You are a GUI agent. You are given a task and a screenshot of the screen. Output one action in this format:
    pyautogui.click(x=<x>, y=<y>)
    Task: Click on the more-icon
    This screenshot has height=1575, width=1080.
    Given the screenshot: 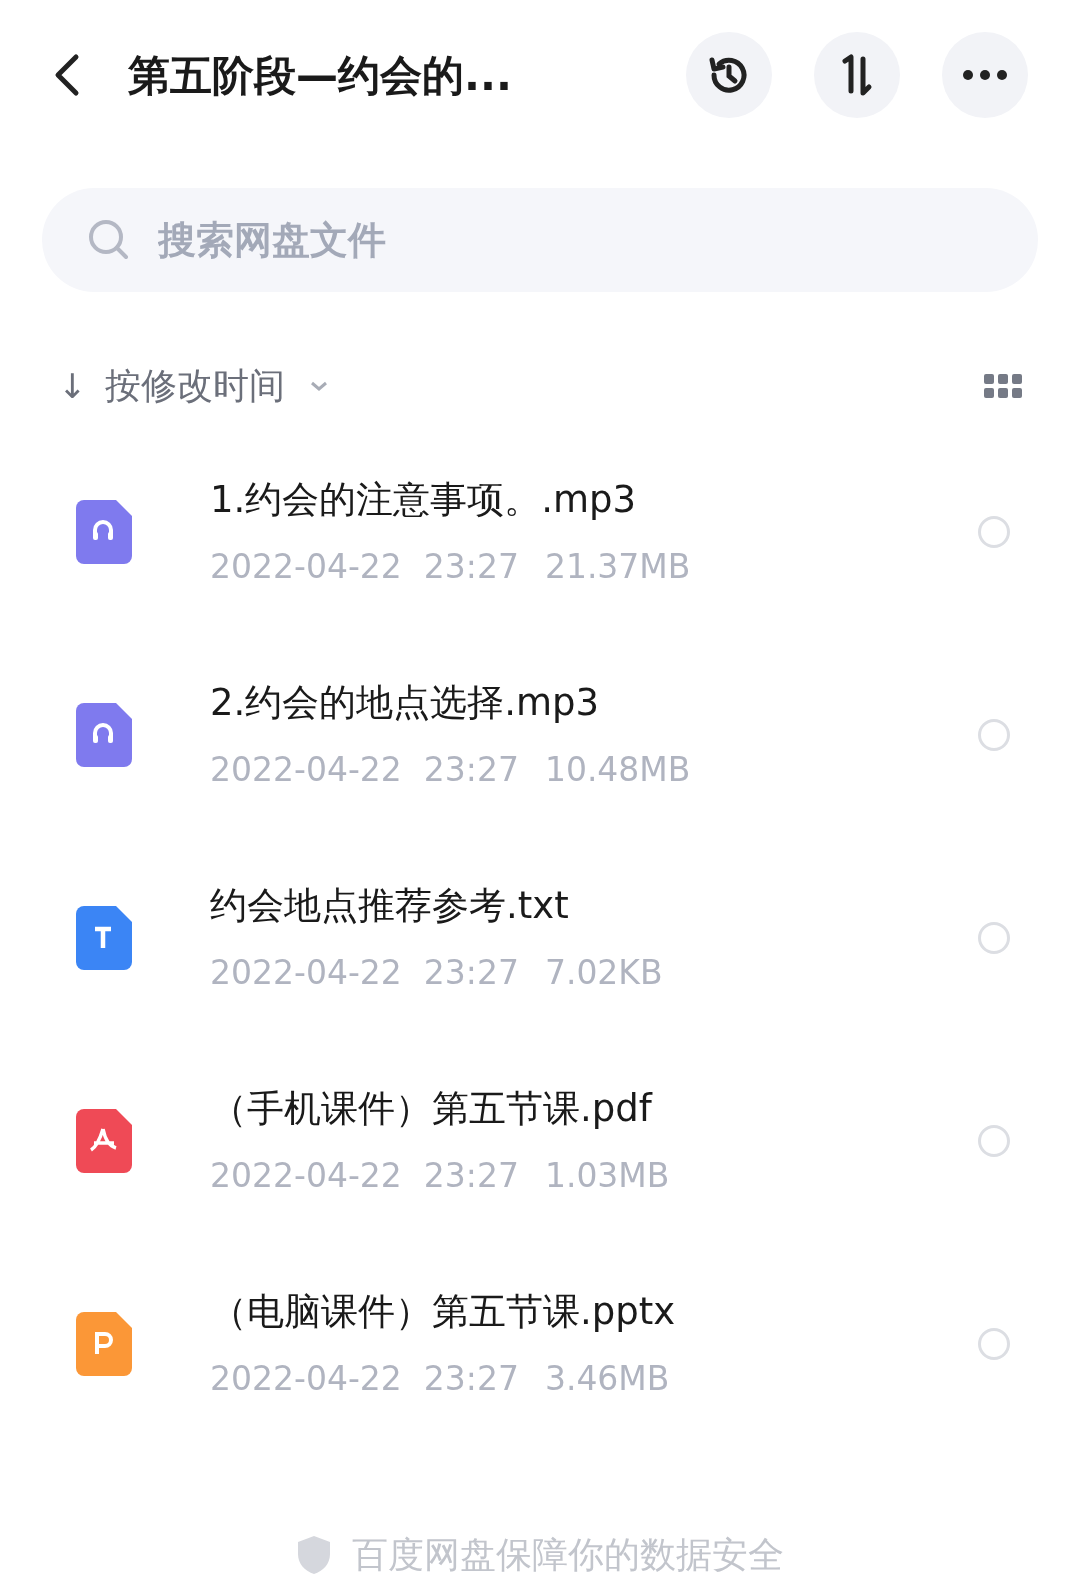 What is the action you would take?
    pyautogui.click(x=985, y=75)
    